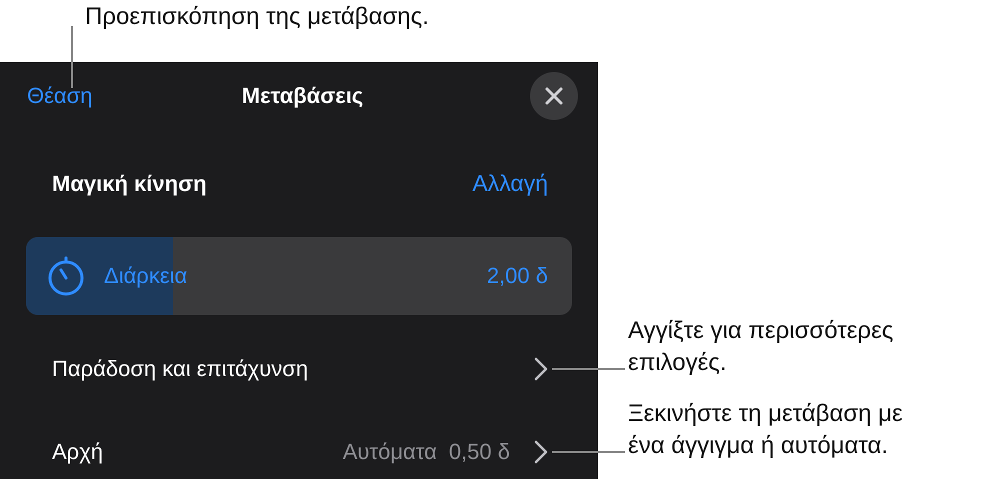 This screenshot has width=995, height=479. I want to click on row-label: Αρχή, so click(78, 452).